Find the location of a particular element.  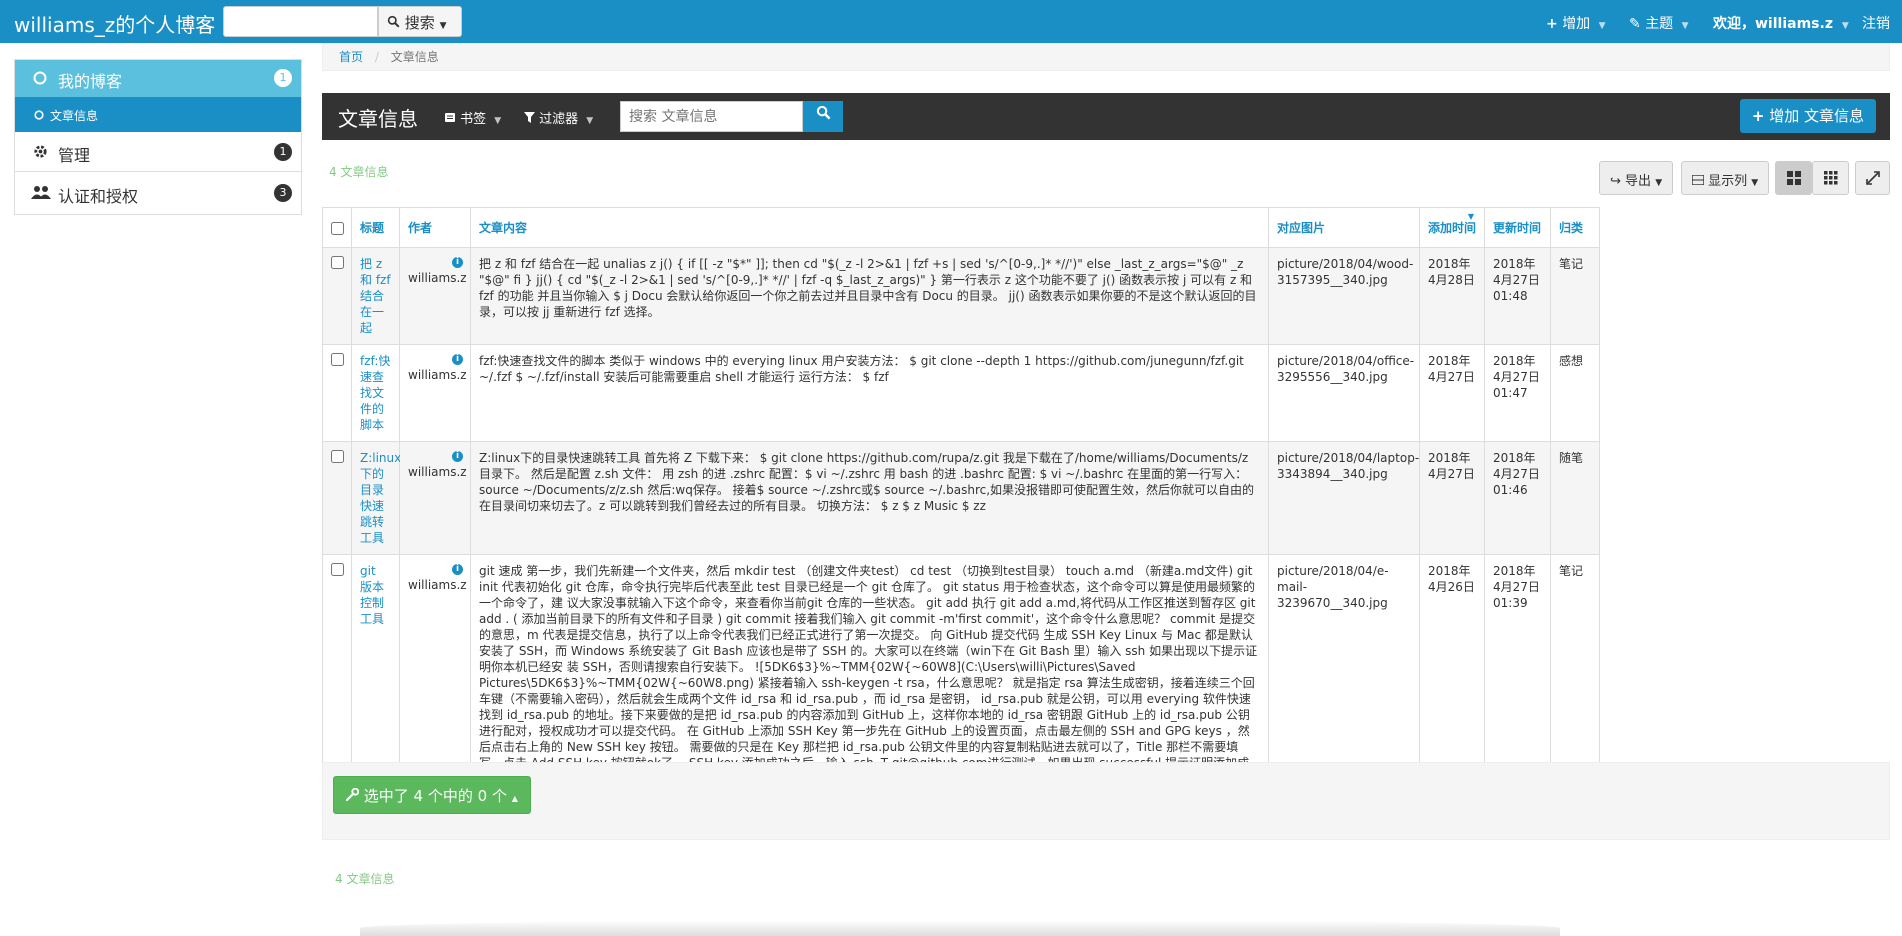

sidebar-item-auth: 认证和授权 3 is located at coordinates (158, 193).